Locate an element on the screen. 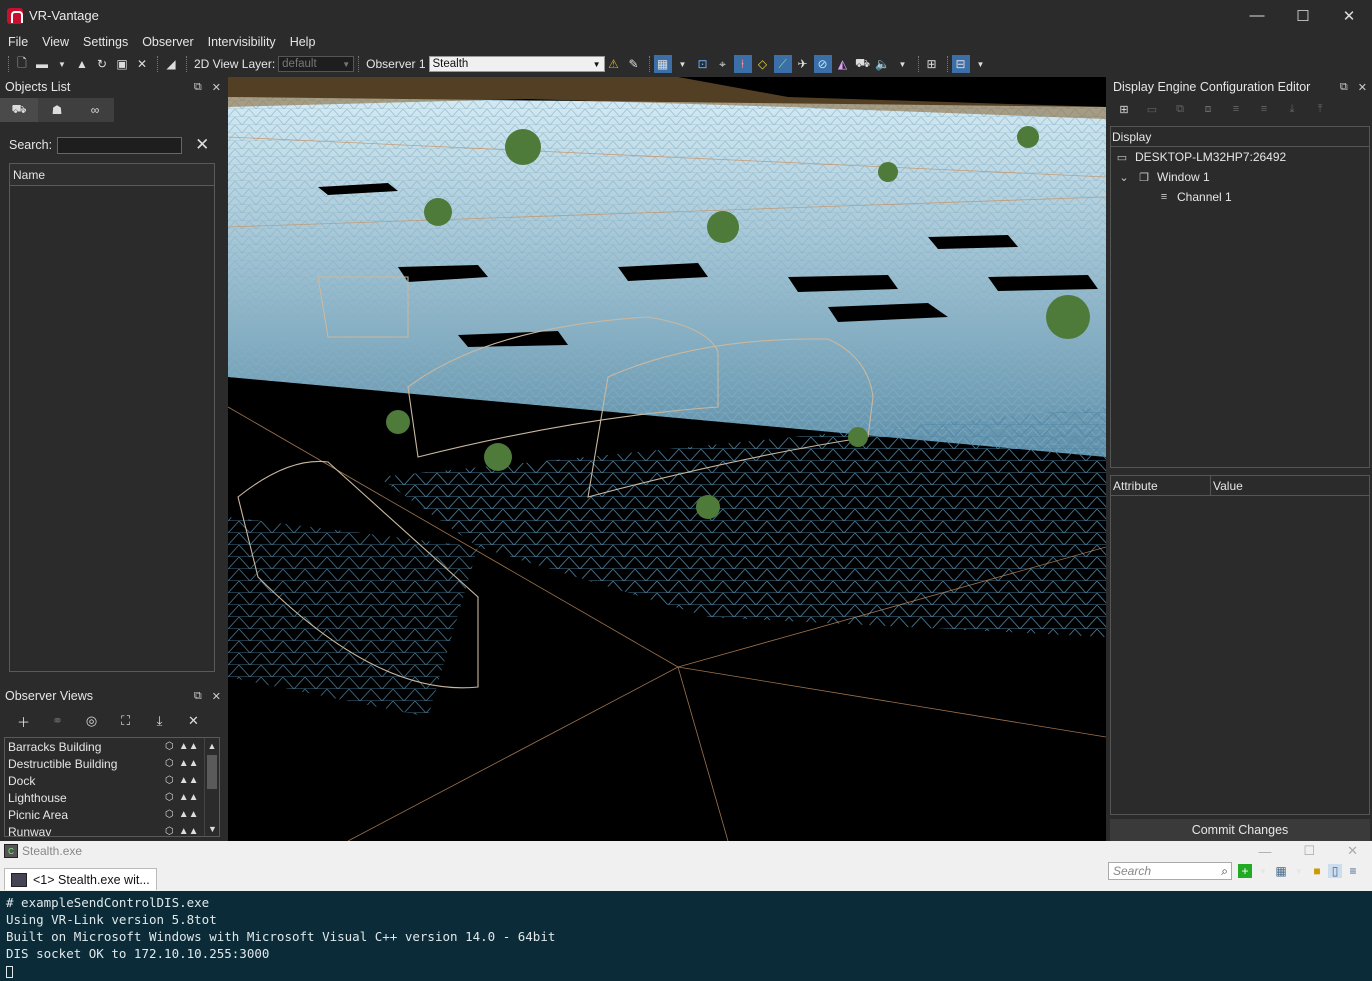 This screenshot has height=981, width=1372. scroll-thumb is located at coordinates (212, 772).